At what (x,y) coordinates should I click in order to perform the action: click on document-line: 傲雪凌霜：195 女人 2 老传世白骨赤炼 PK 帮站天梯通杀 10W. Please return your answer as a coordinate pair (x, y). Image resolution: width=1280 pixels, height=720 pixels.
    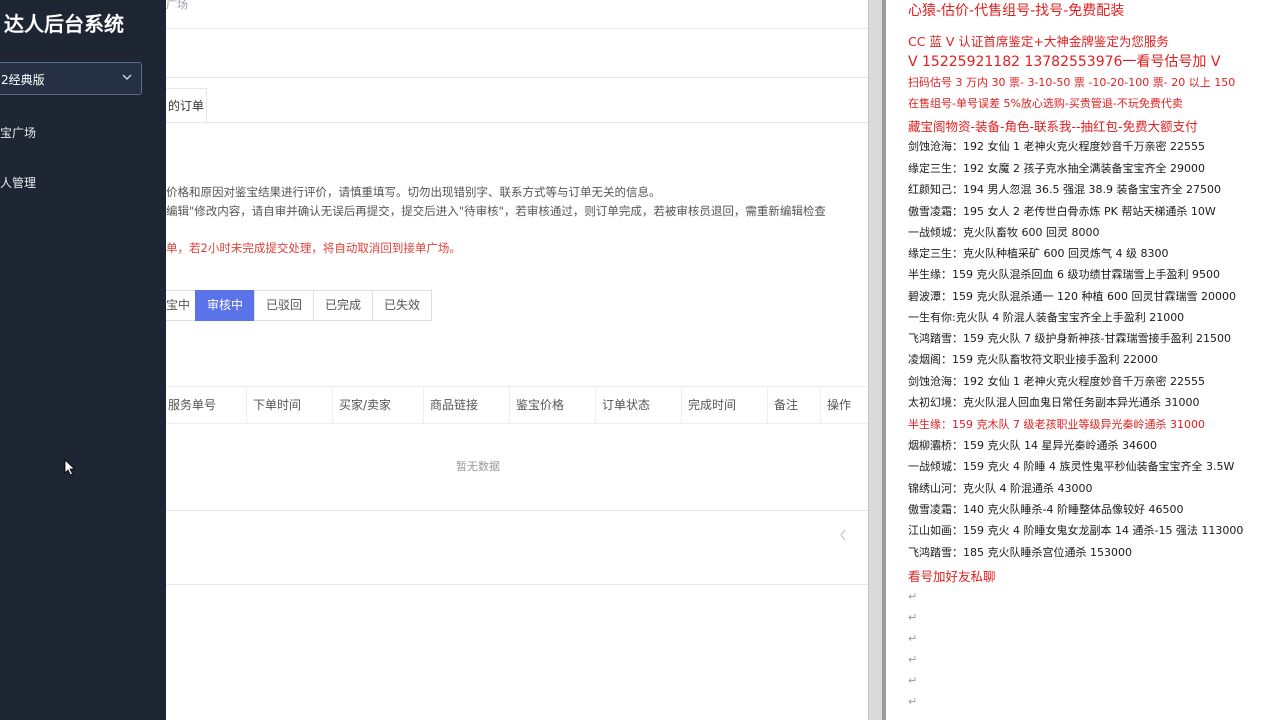
    Looking at the image, I should click on (1062, 211).